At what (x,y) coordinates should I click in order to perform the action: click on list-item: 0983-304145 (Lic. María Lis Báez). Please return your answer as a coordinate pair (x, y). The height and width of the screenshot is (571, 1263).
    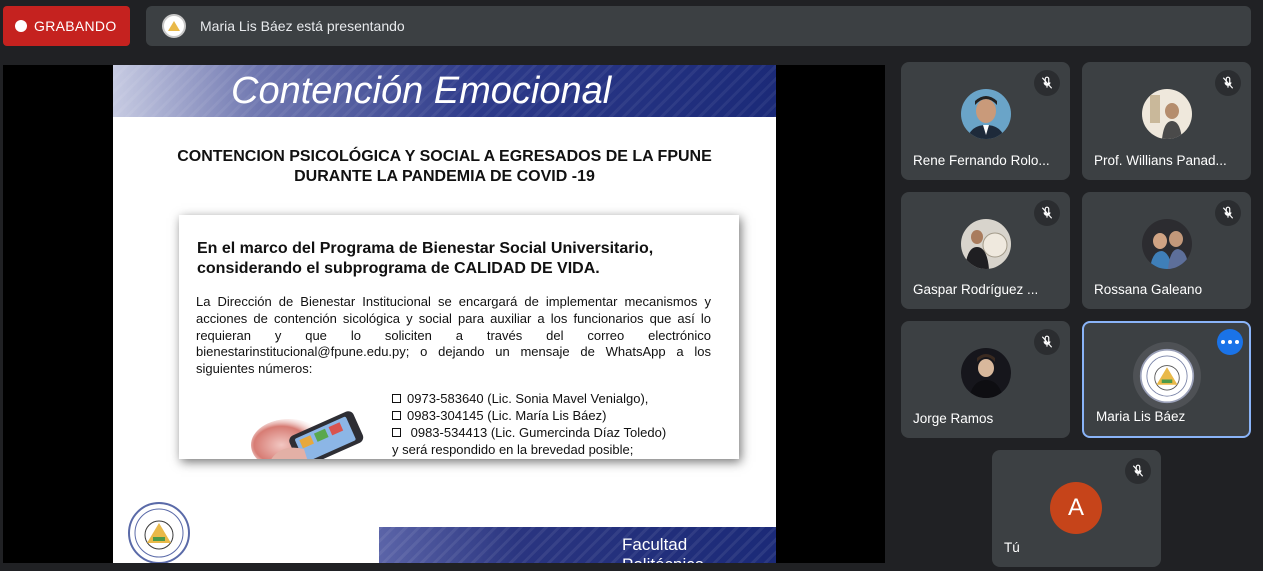
    Looking at the image, I should click on (557, 415).